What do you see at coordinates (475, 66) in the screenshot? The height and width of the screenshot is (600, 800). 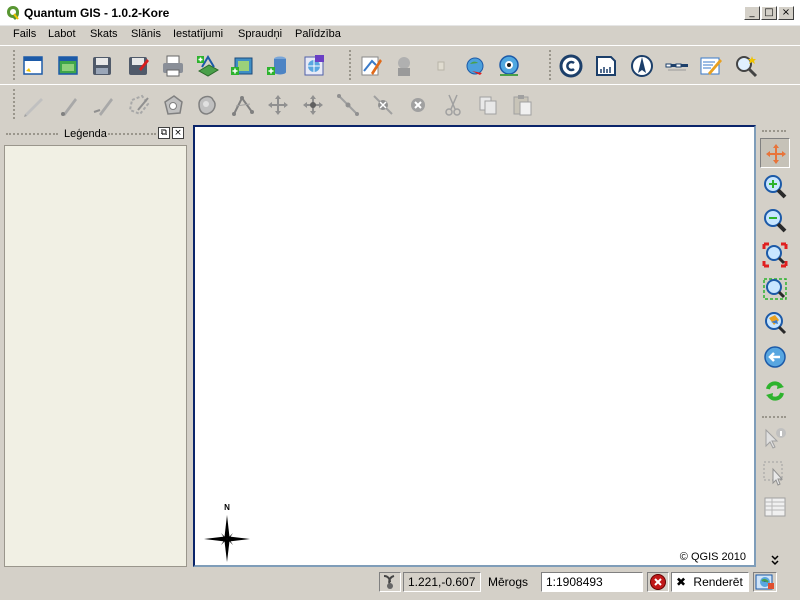 I see `gps-icon` at bounding box center [475, 66].